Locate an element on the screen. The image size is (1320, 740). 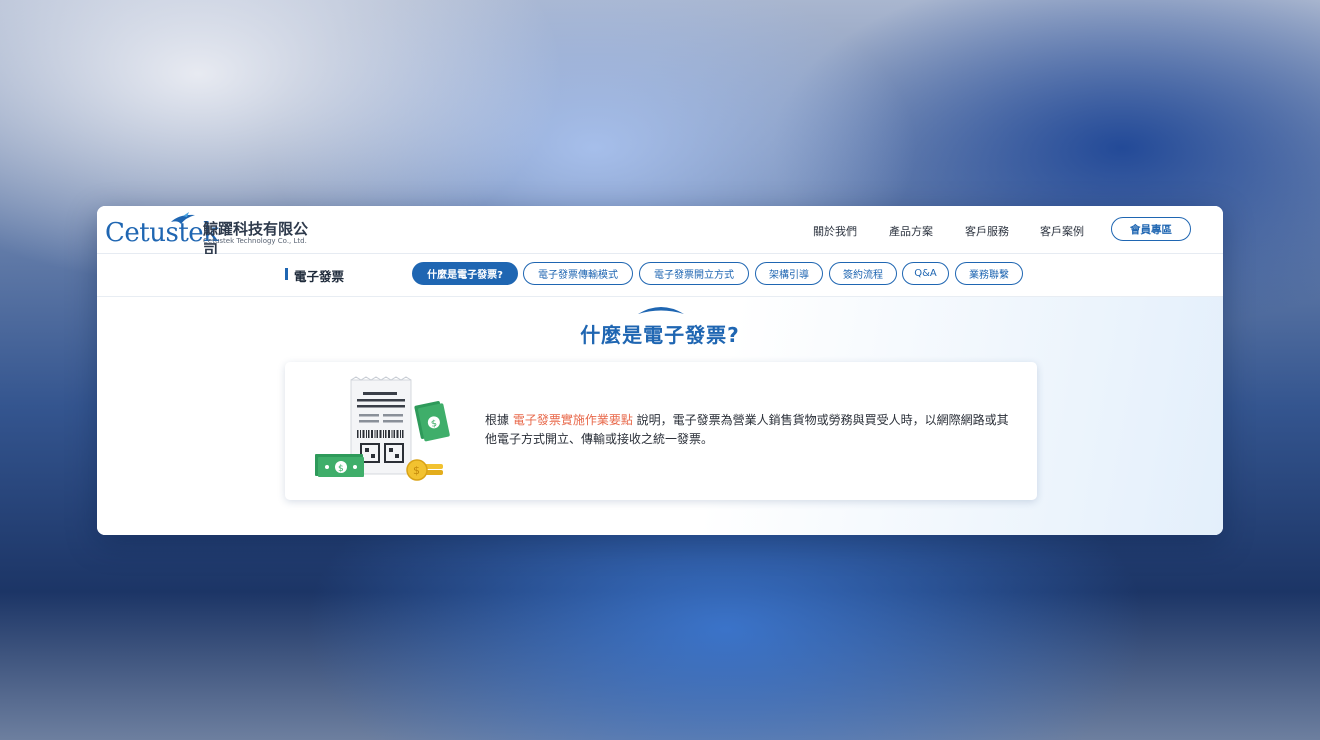
nav-about: 關於我們 is located at coordinates (835, 231).